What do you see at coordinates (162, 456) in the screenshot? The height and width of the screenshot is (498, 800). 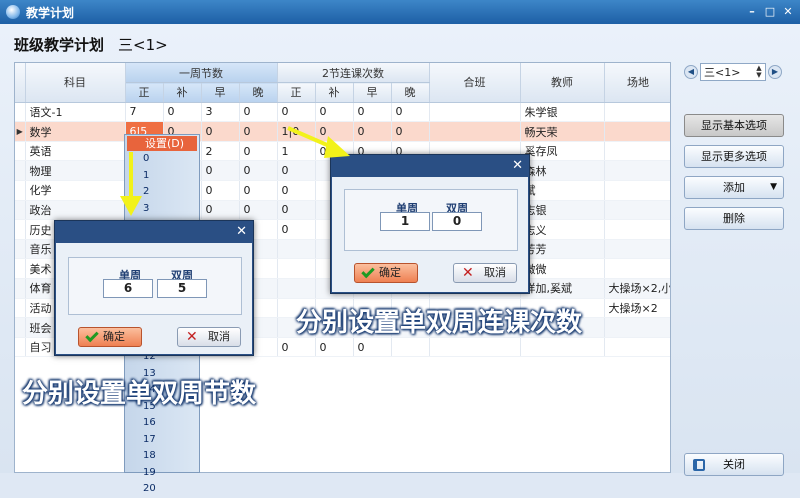 I see `dropdown-option: 18` at bounding box center [162, 456].